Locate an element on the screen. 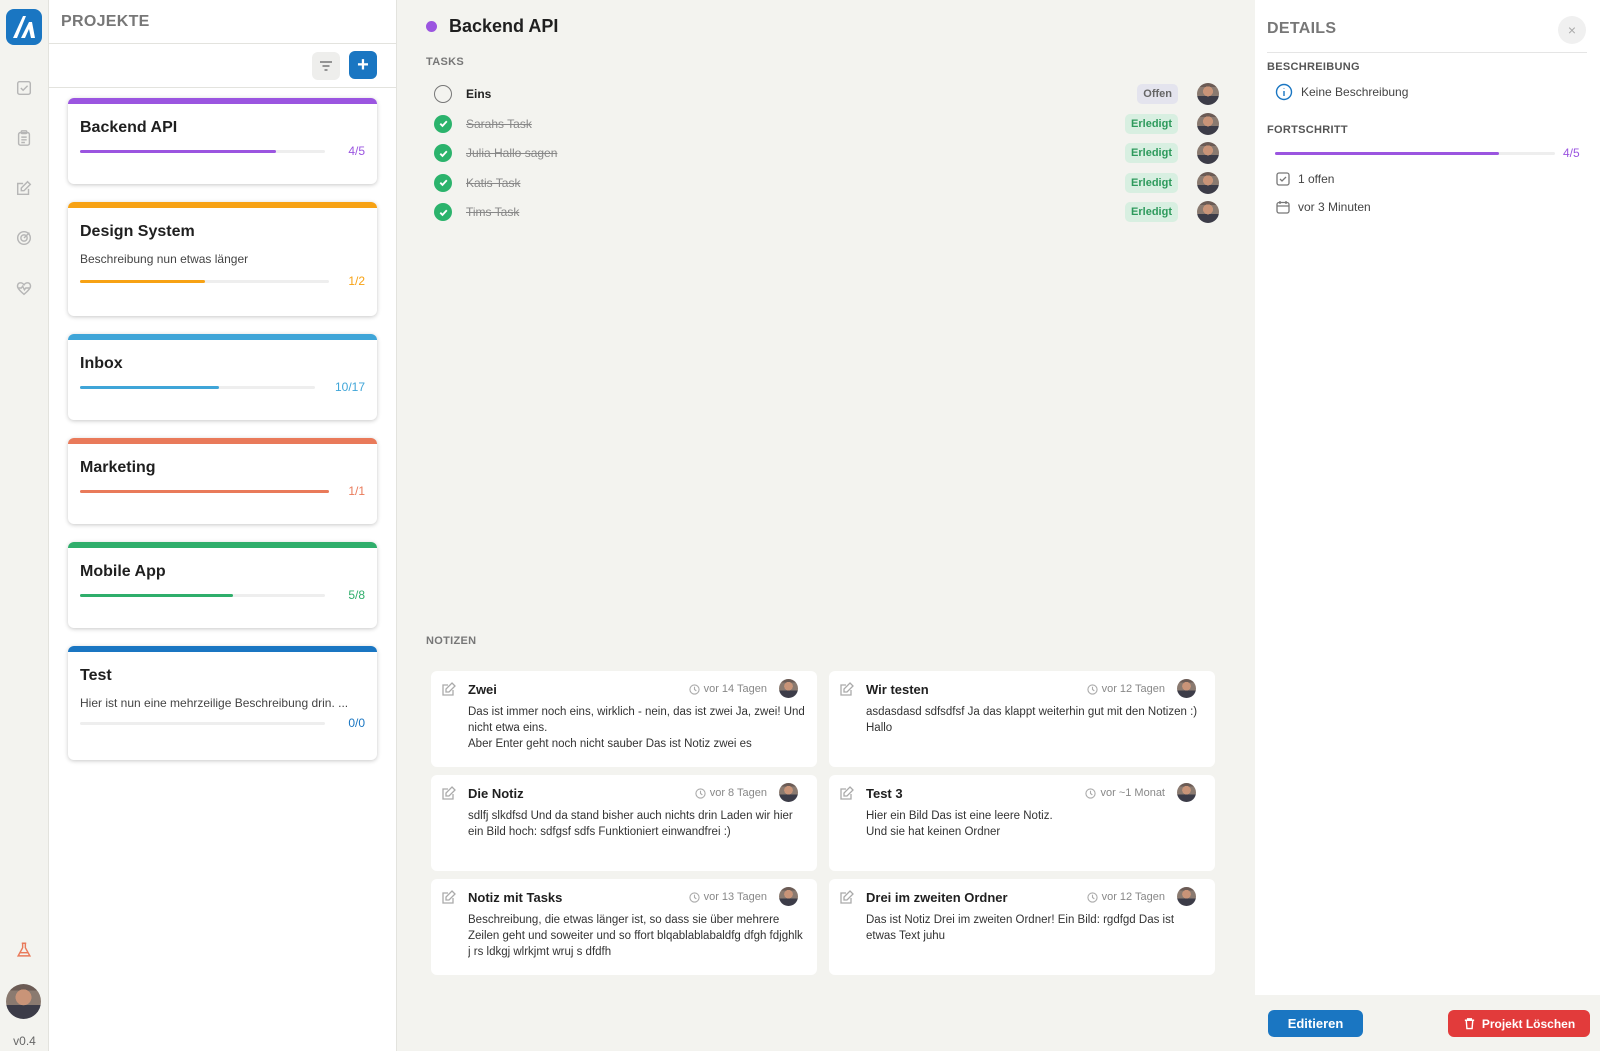 The height and width of the screenshot is (1051, 1600). delete-project-button: Projekt Löschen is located at coordinates (1519, 1023).